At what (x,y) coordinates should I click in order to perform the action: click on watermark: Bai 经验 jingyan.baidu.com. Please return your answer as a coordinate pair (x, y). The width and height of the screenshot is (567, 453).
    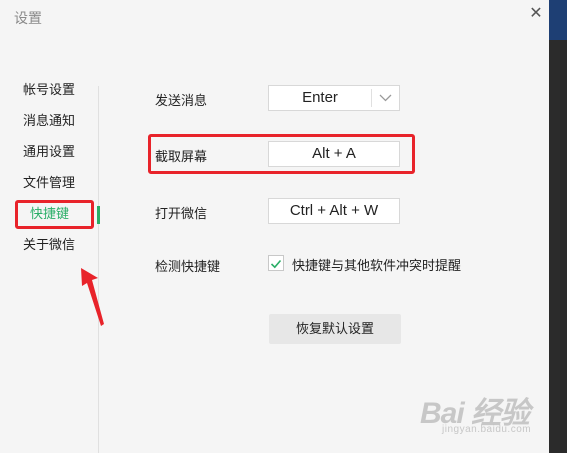
    Looking at the image, I should click on (476, 411).